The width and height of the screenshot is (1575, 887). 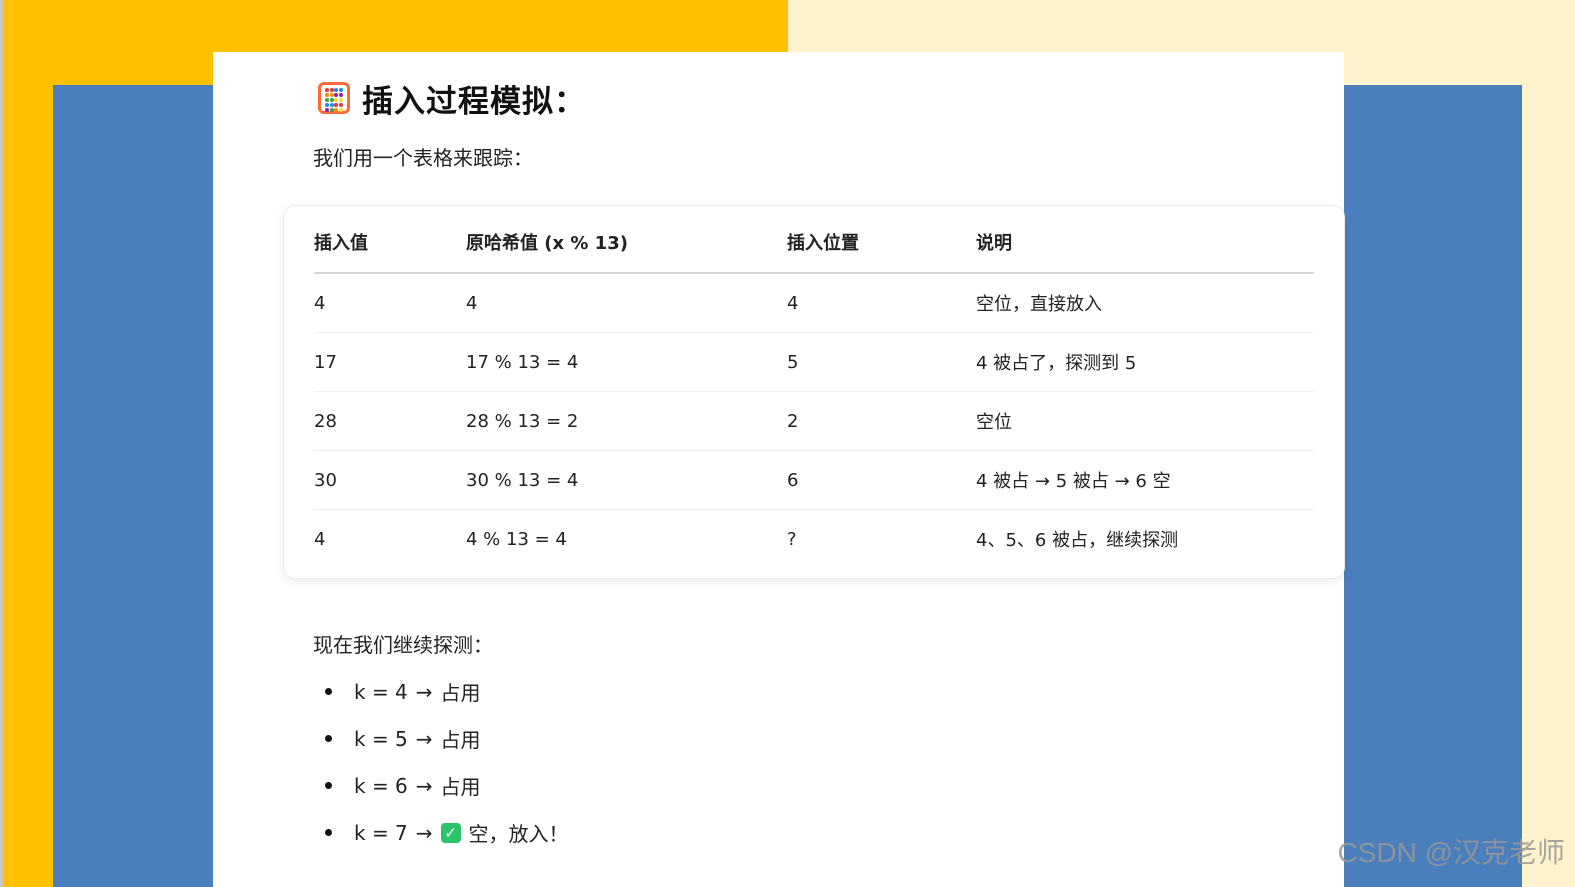 I want to click on table-cell: 4 被占了，探测到 5, so click(x=1145, y=362).